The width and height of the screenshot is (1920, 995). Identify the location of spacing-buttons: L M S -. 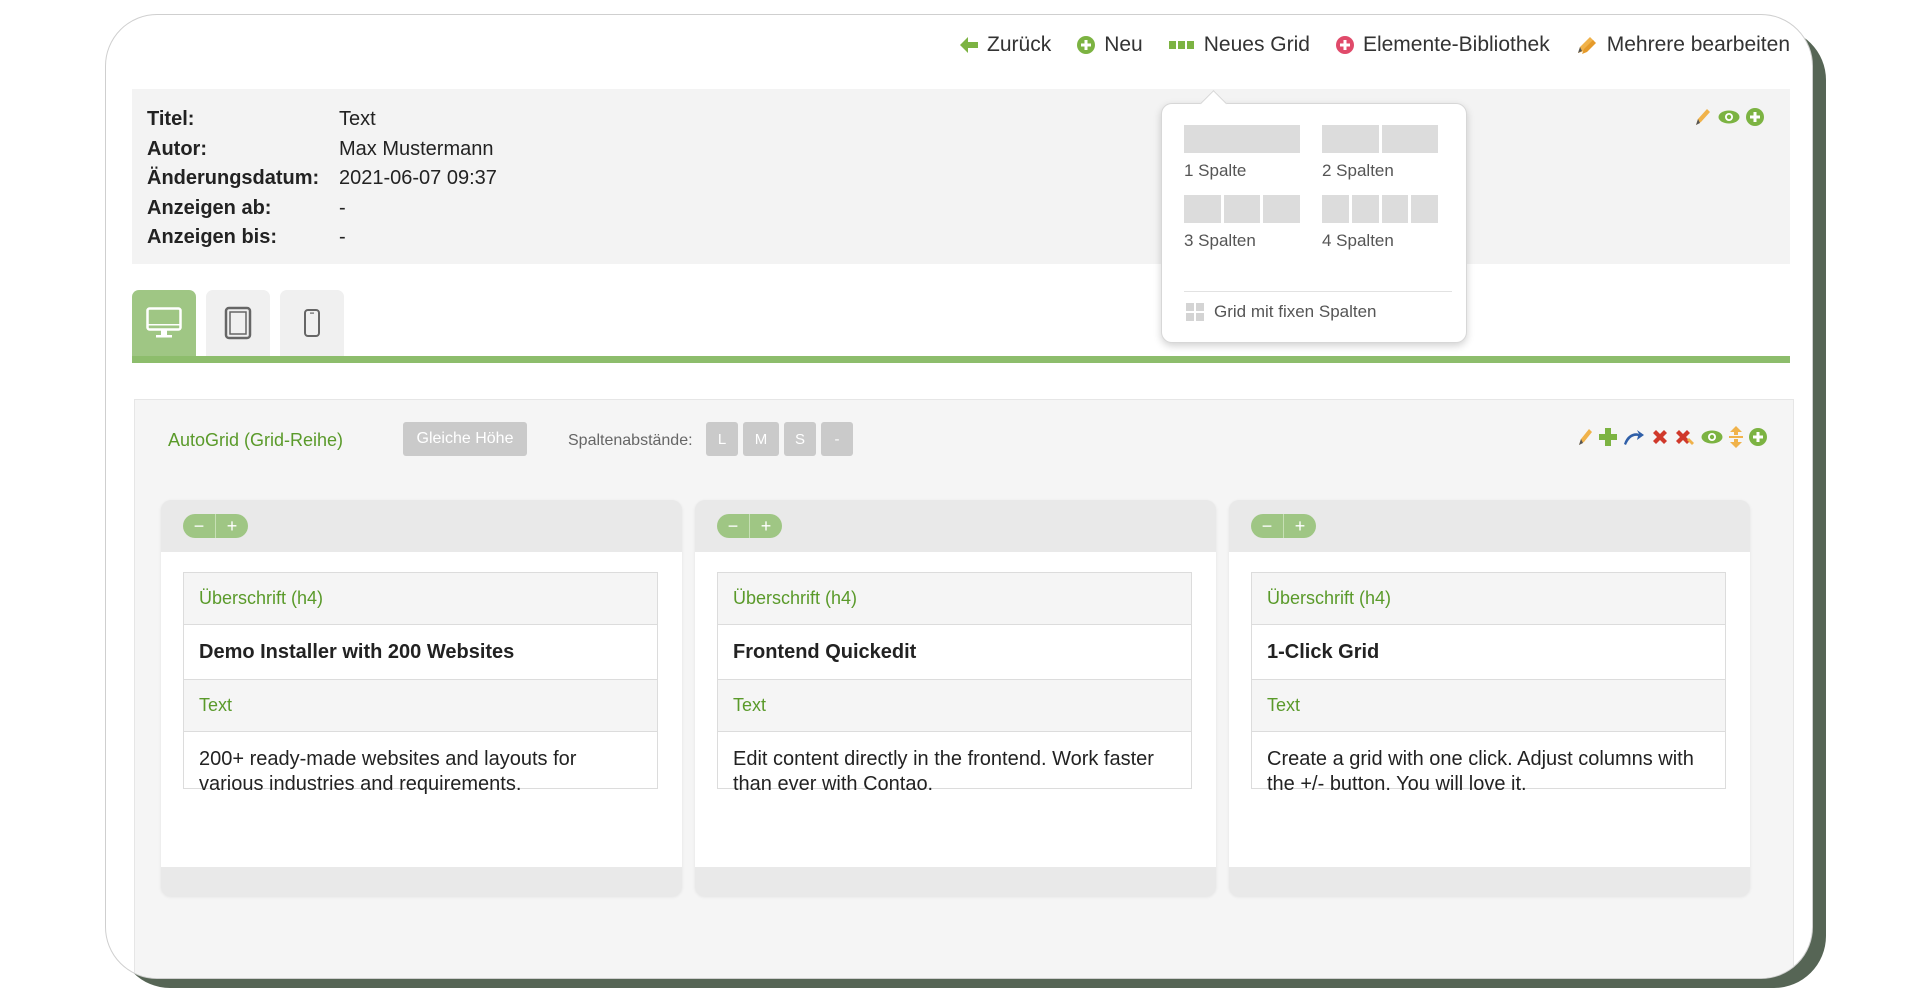
(779, 439).